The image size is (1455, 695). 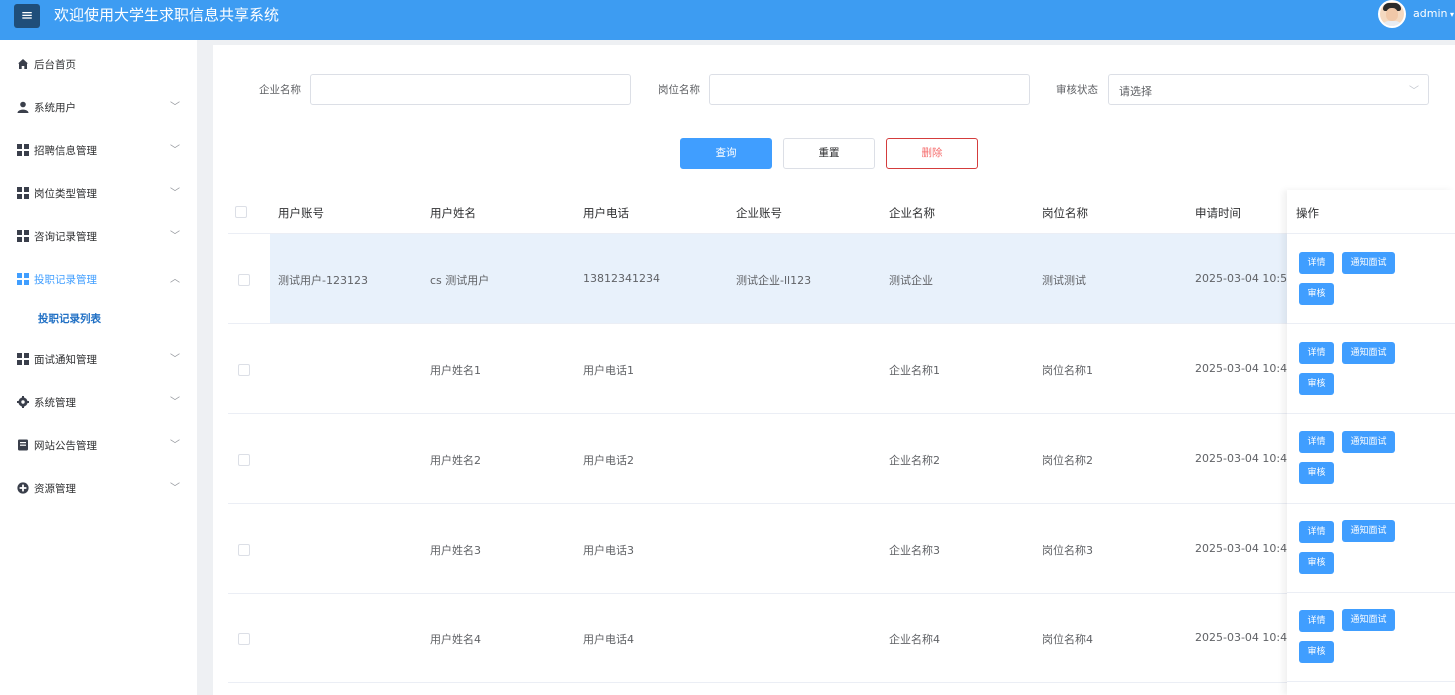 What do you see at coordinates (829, 153) in the screenshot?
I see `reset-button: 重置` at bounding box center [829, 153].